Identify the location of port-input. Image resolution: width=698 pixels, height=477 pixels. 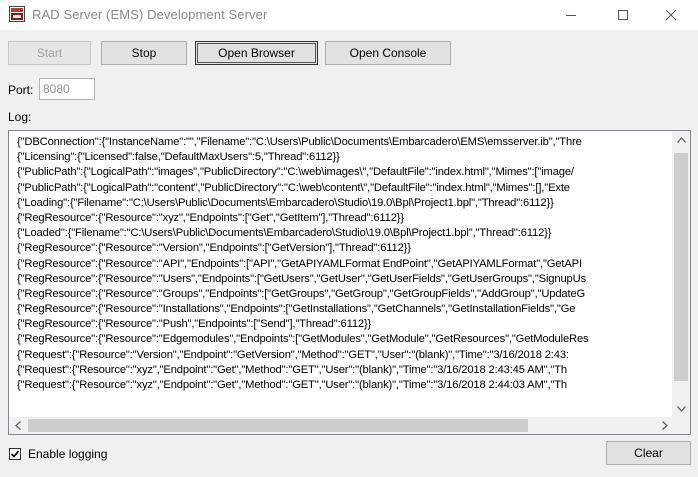
(67, 89).